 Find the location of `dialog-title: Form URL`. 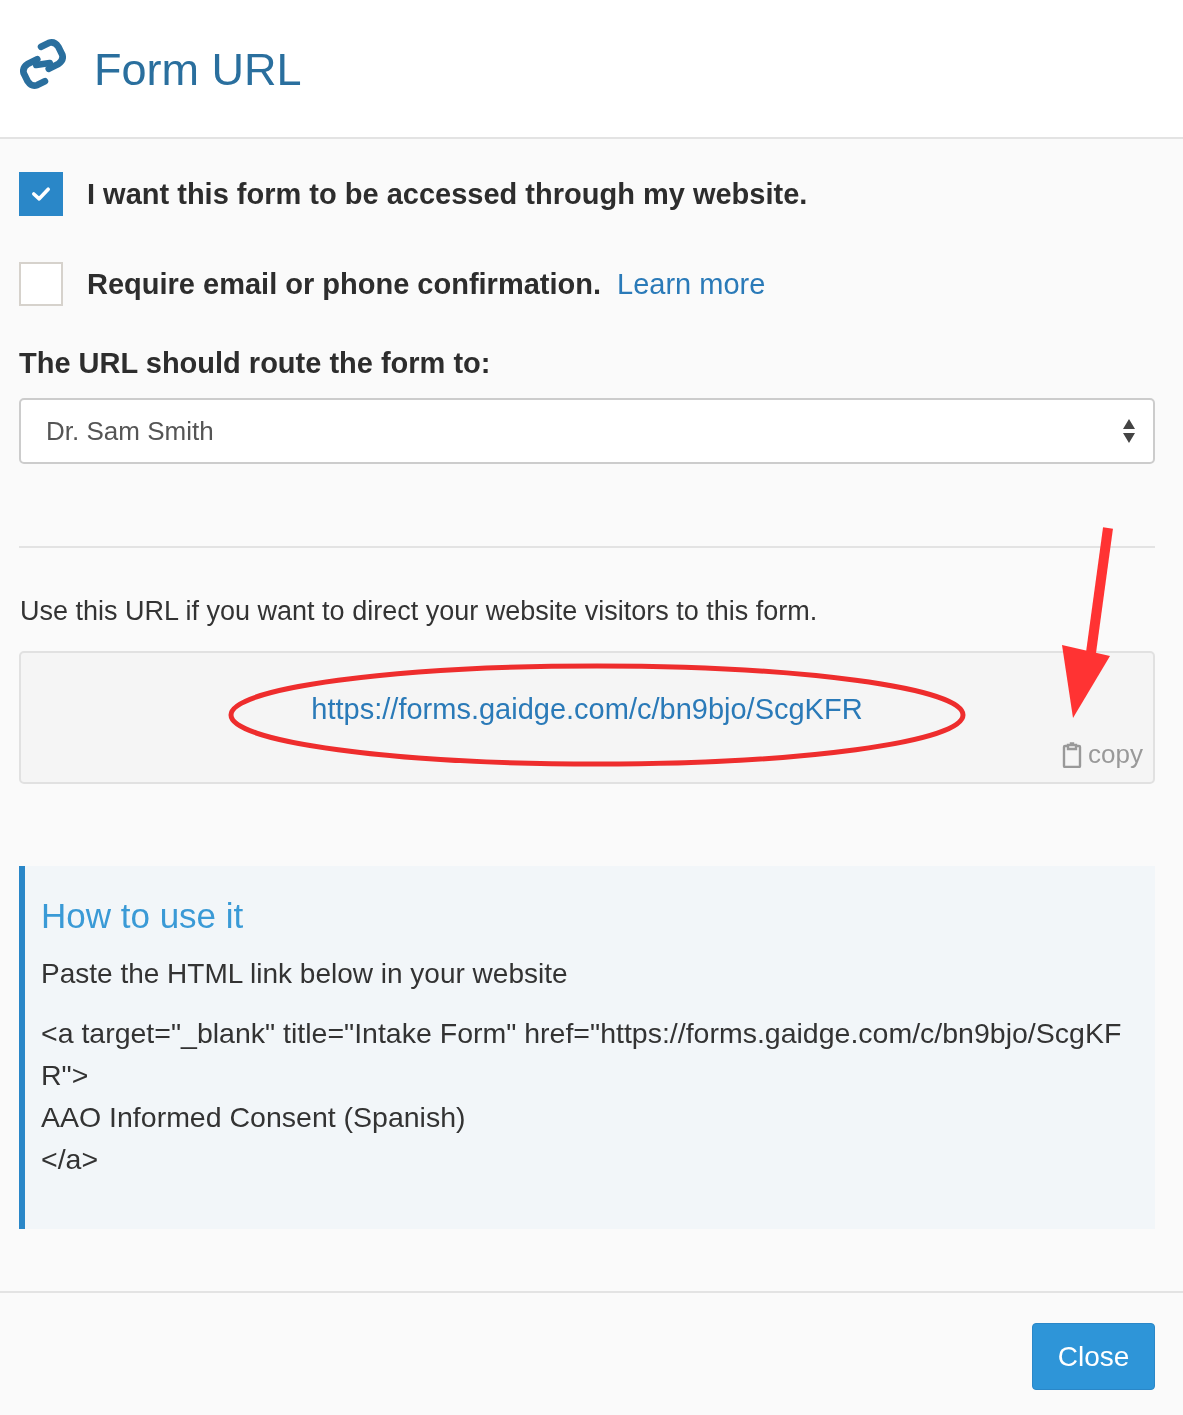

dialog-title: Form URL is located at coordinates (198, 69).